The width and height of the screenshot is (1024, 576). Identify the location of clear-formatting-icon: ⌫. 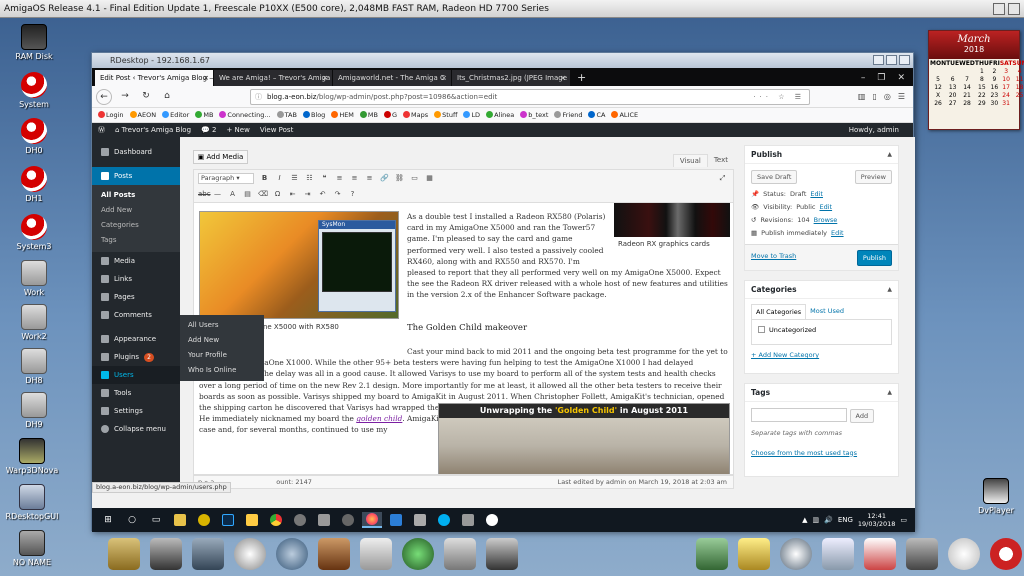
(263, 194).